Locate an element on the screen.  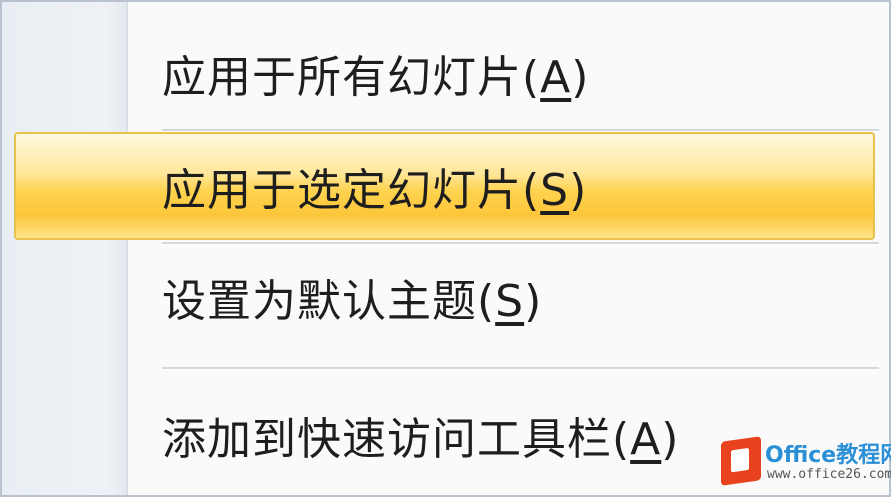
menu-item-label: 应用于选定幻灯片(S) is located at coordinates (375, 190).